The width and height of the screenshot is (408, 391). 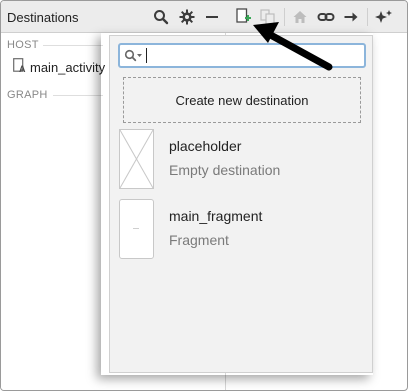 I want to click on gear-icon, so click(x=187, y=17).